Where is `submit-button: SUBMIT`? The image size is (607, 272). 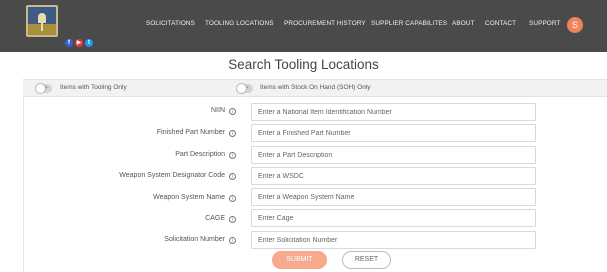 submit-button: SUBMIT is located at coordinates (299, 260).